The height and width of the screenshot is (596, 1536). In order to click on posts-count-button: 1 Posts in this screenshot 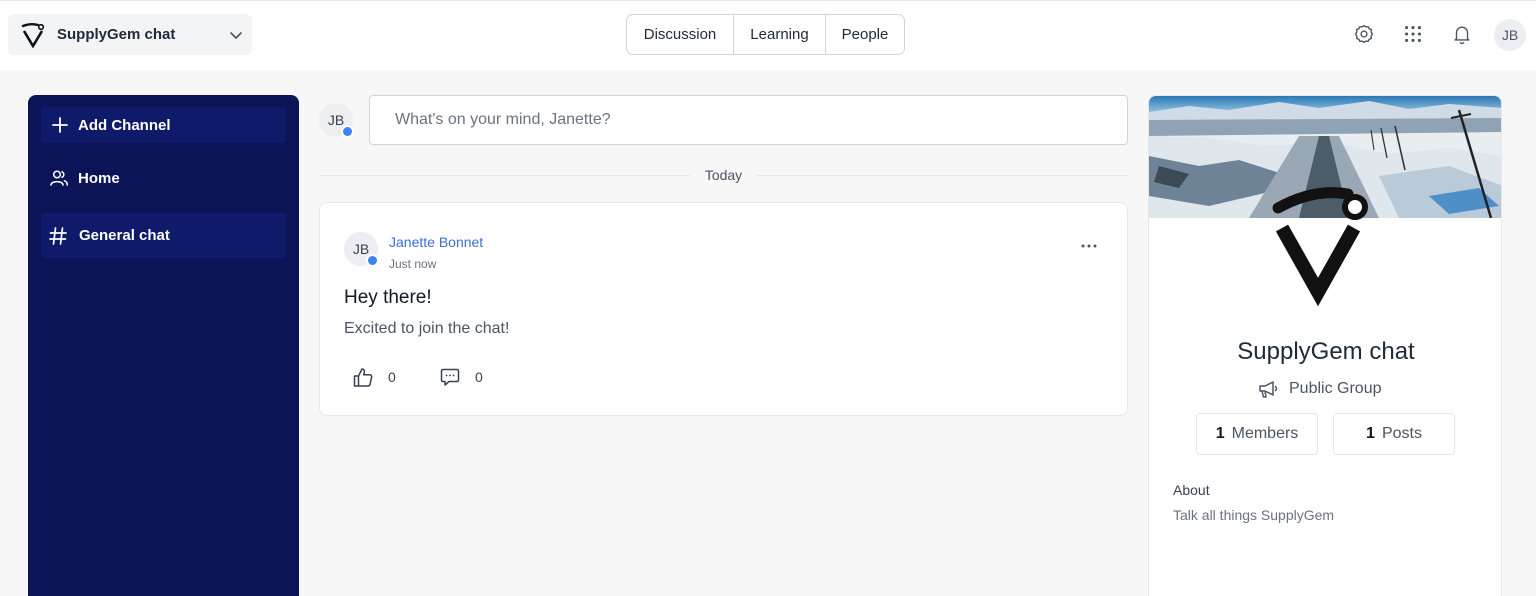, I will do `click(1394, 434)`.